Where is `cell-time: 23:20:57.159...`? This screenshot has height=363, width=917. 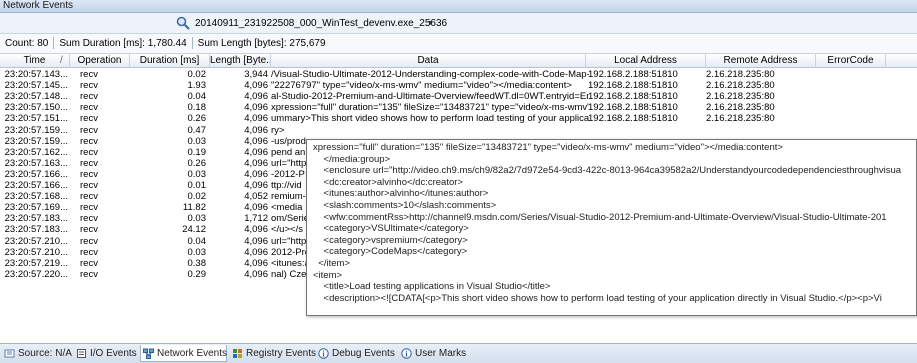 cell-time: 23:20:57.159... is located at coordinates (36, 141).